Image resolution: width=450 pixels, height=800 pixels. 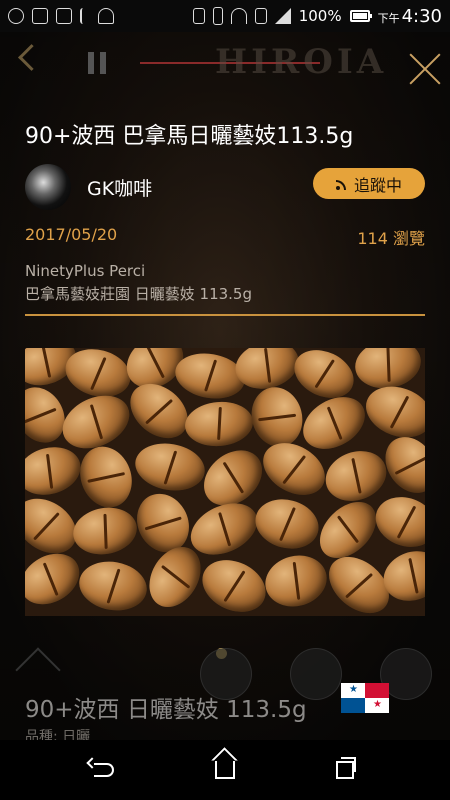 I want to click on pause-icon, so click(x=97, y=63).